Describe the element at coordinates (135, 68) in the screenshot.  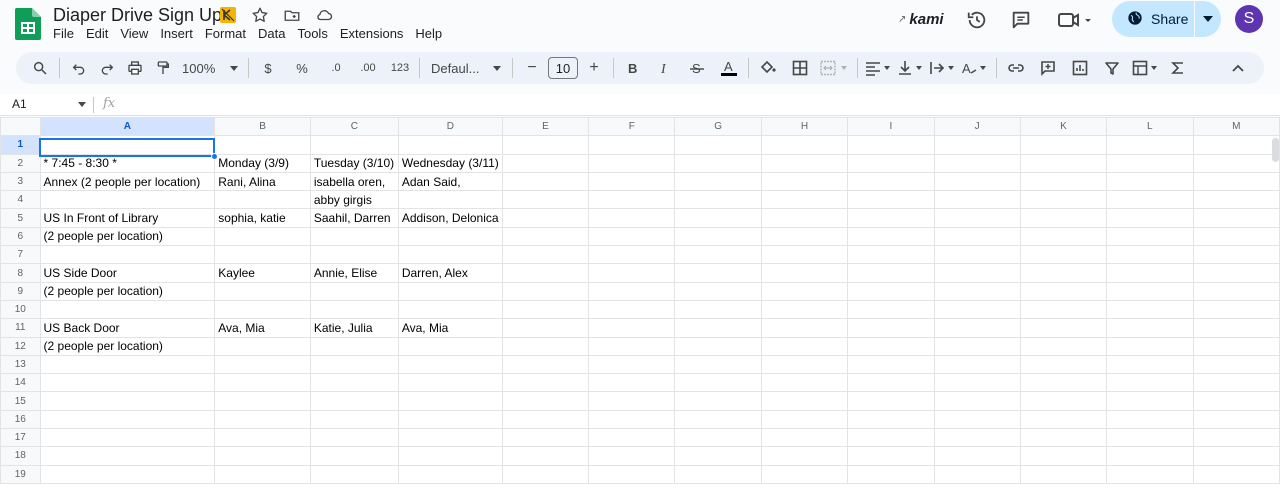
I see `print-icon` at that location.